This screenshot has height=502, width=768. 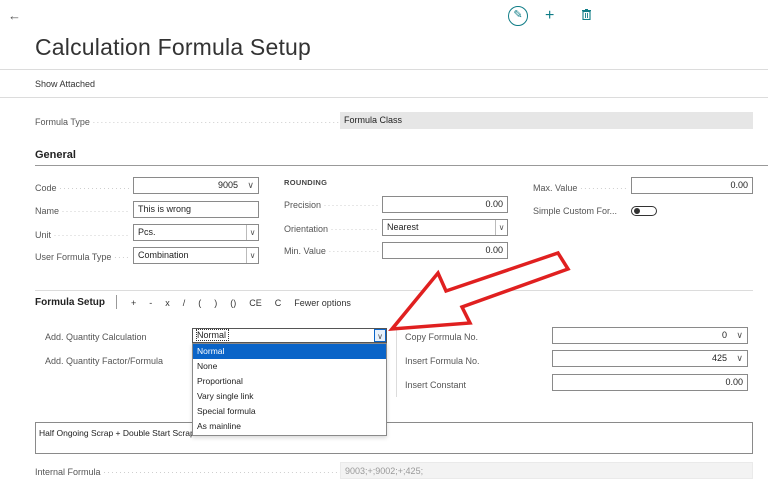 What do you see at coordinates (82, 211) in the screenshot?
I see `name-label: Name ··························` at bounding box center [82, 211].